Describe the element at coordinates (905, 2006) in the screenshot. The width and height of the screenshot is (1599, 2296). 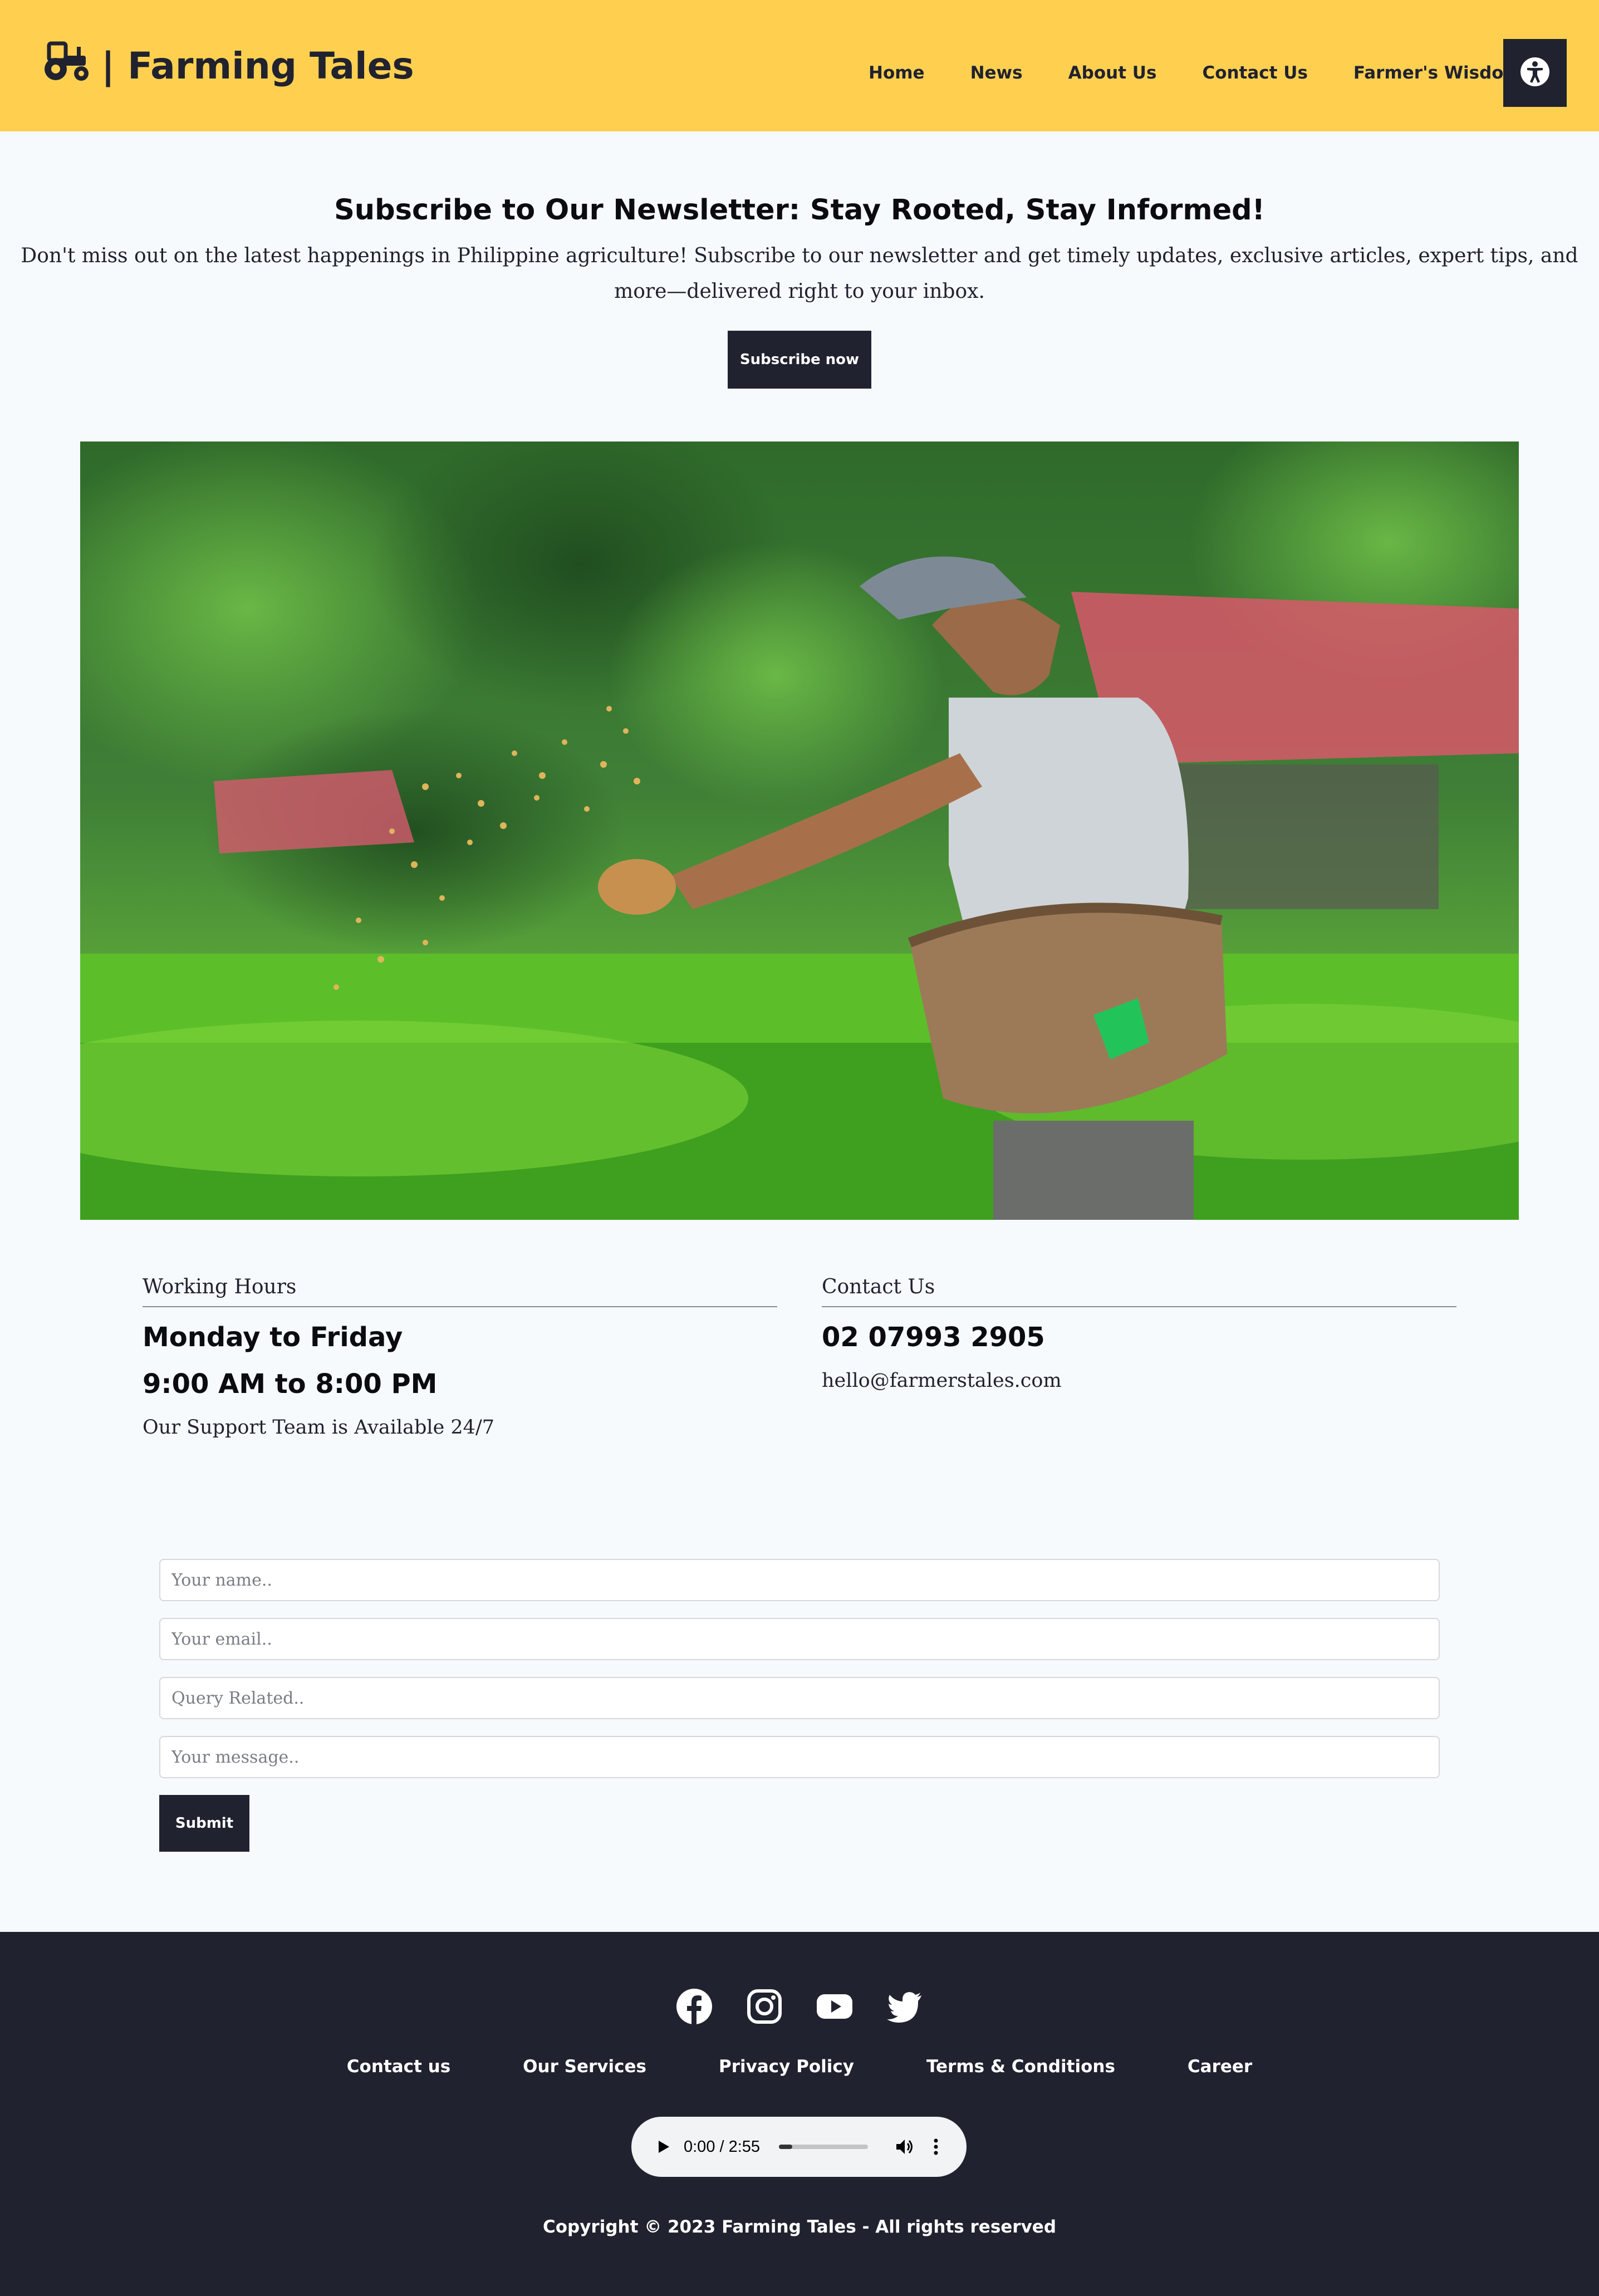
I see `twitter-icon` at that location.